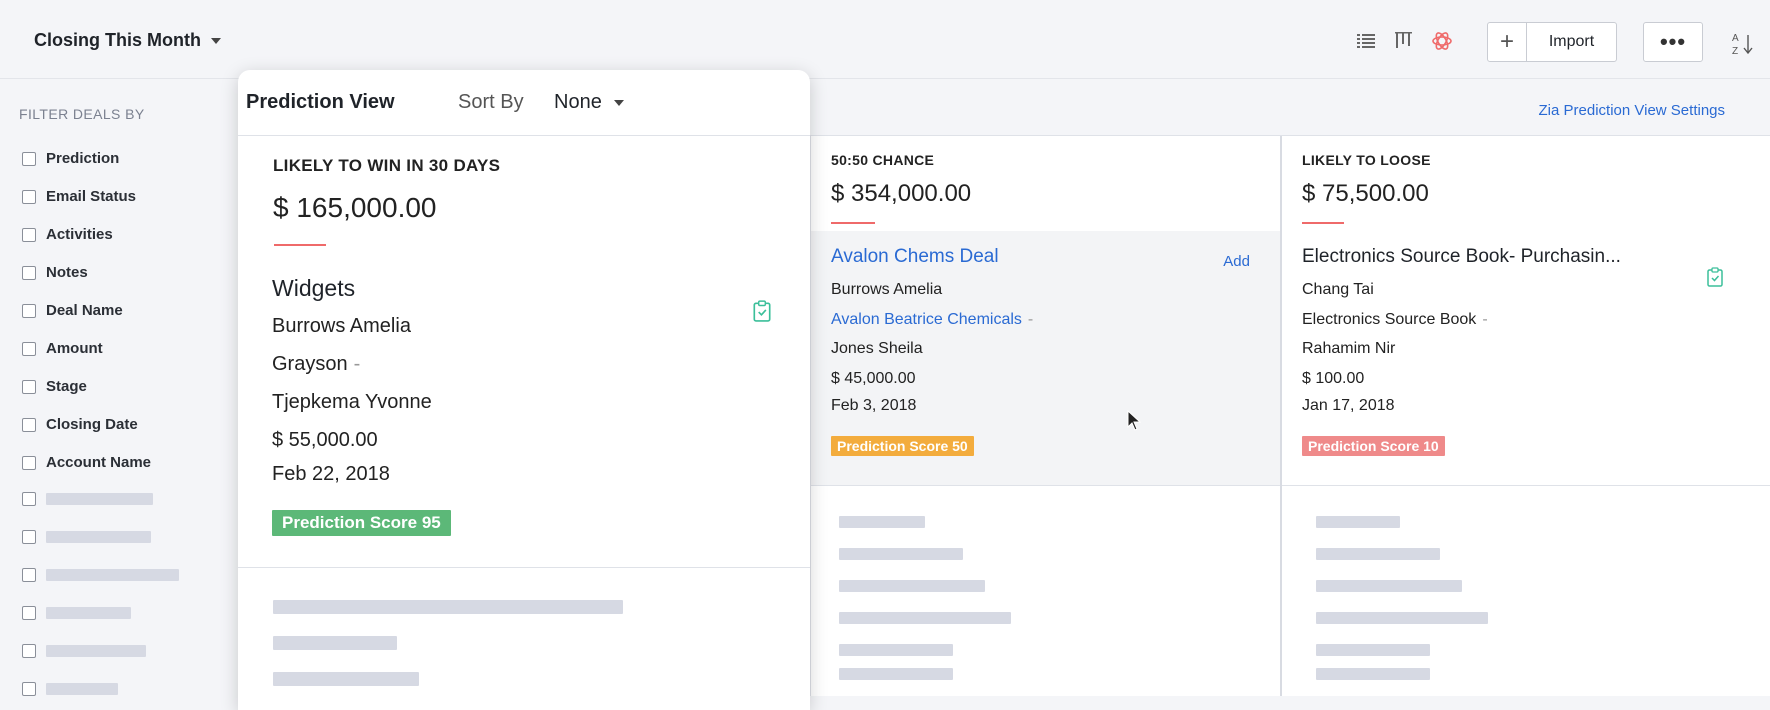  I want to click on account-name: Electronics Source Book, so click(1389, 319).